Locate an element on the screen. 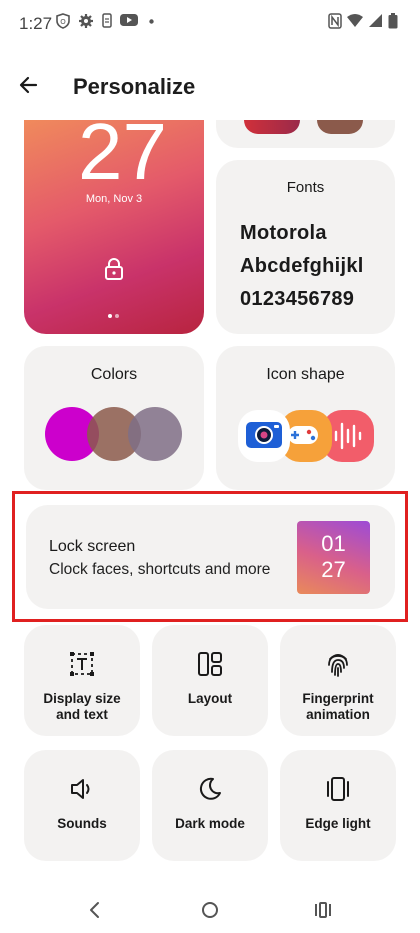 This screenshot has width=420, height=933. tile-label-line1: Dark mode is located at coordinates (210, 823).